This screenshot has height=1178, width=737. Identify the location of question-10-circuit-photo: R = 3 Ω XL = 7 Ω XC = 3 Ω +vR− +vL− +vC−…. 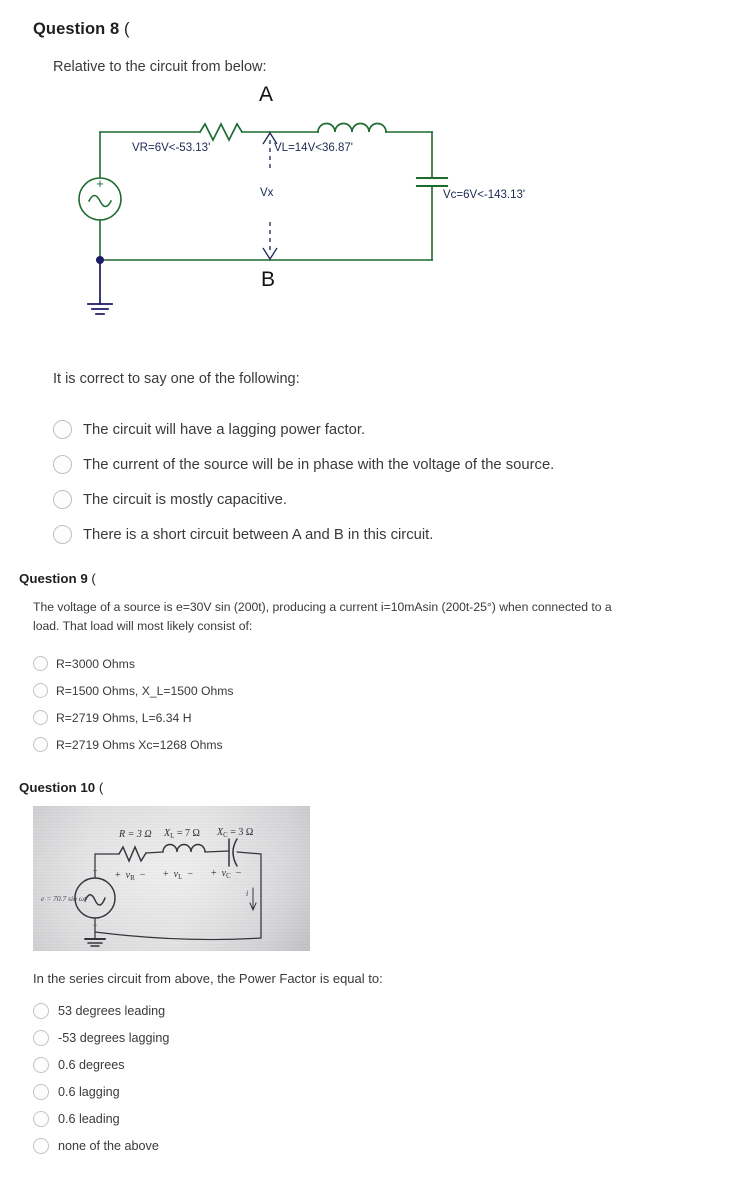
(171, 878).